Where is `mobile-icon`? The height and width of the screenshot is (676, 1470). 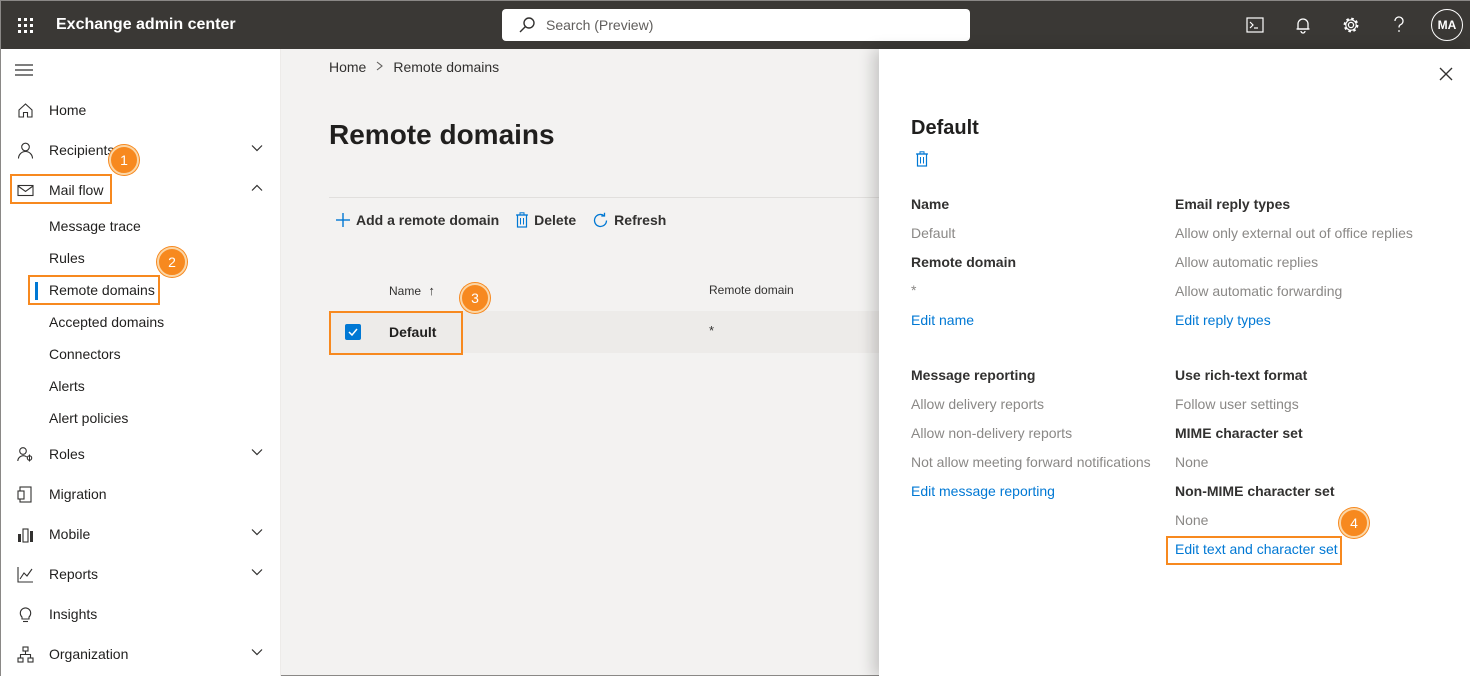
mobile-icon is located at coordinates (25, 535).